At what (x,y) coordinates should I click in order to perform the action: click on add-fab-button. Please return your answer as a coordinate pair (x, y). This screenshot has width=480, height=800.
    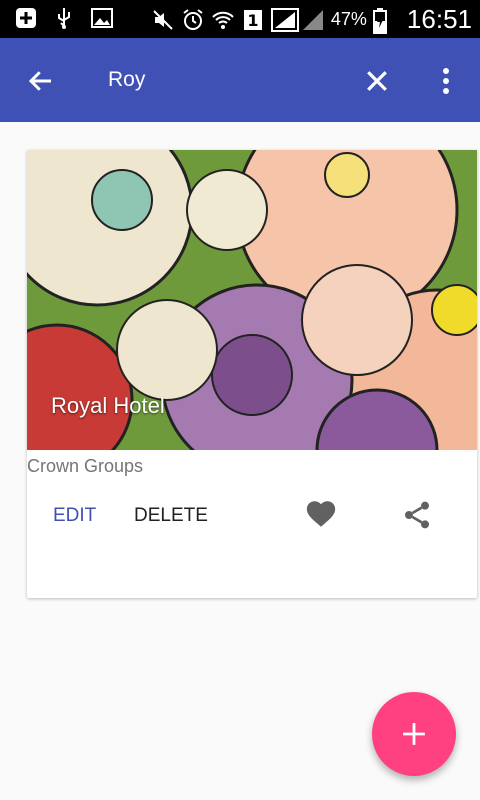
    Looking at the image, I should click on (414, 734).